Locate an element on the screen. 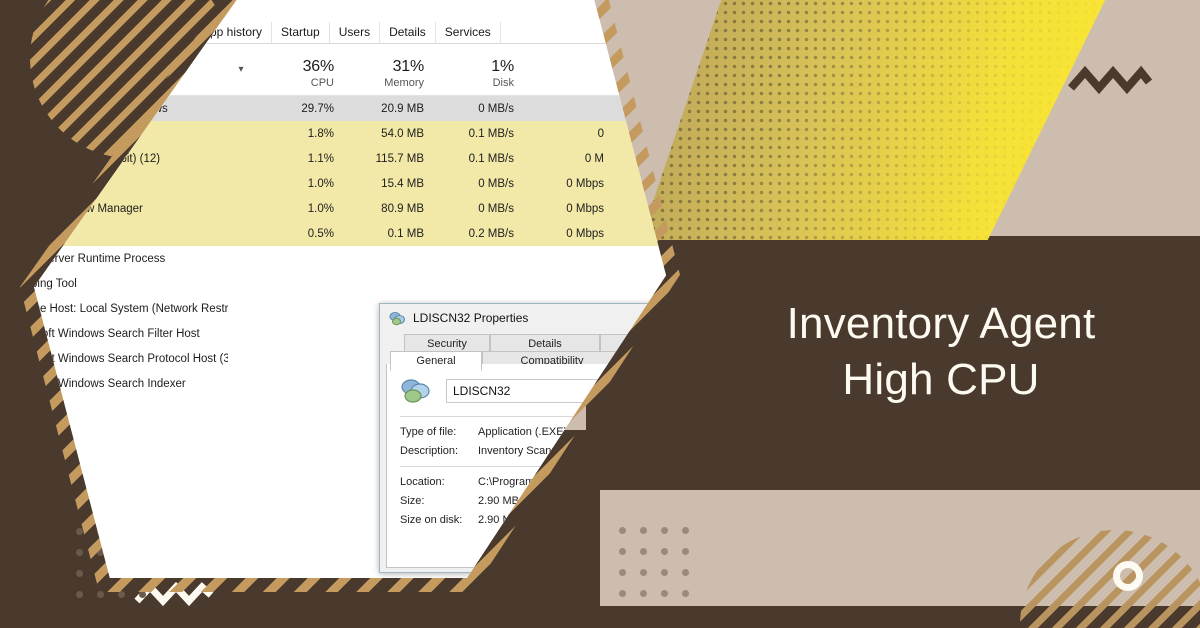  application-exe-icon is located at coordinates (397, 318).